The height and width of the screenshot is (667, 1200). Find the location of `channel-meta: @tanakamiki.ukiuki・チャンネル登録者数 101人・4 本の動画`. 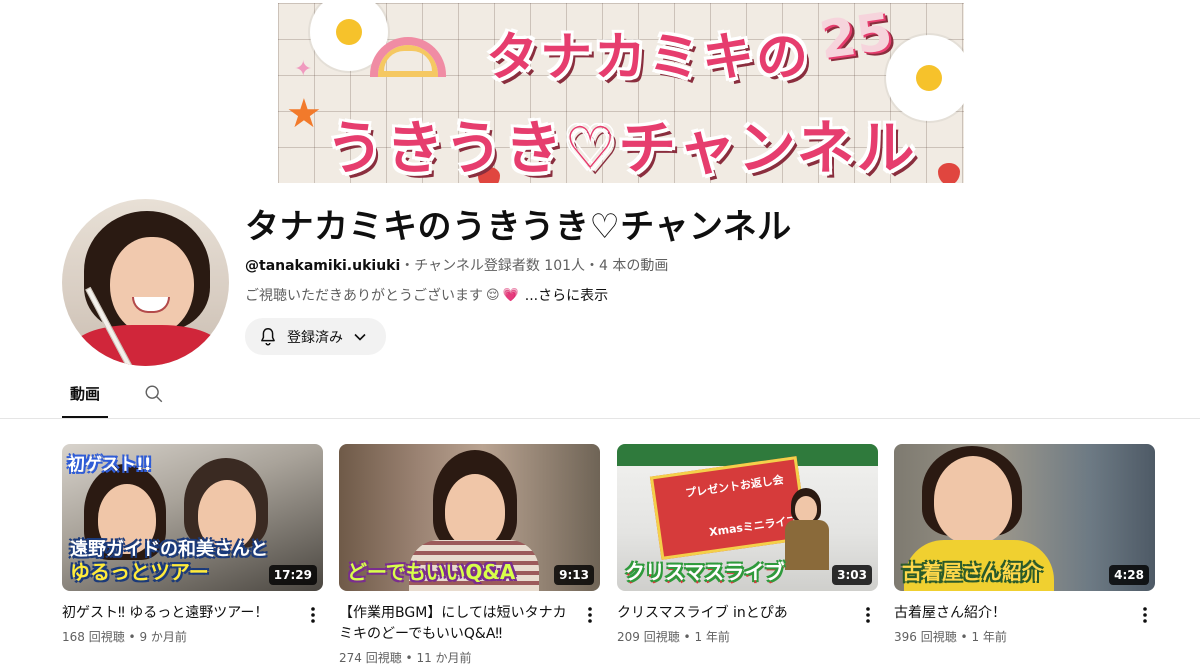

channel-meta: @tanakamiki.ukiuki・チャンネル登録者数 101人・4 本の動画 is located at coordinates (456, 266).